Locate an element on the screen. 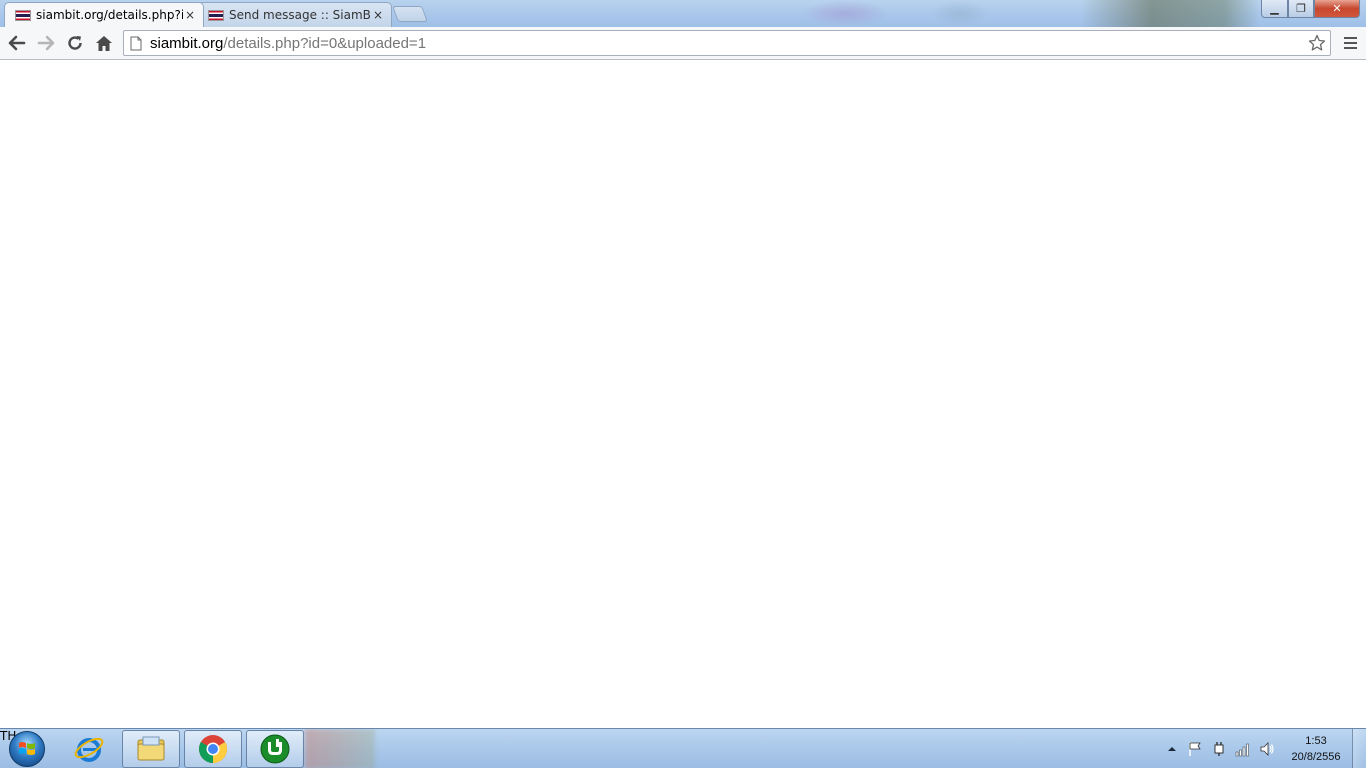 The width and height of the screenshot is (1366, 768). windows-taskbar: TH 1:53 20/8/2556 is located at coordinates (683, 748).